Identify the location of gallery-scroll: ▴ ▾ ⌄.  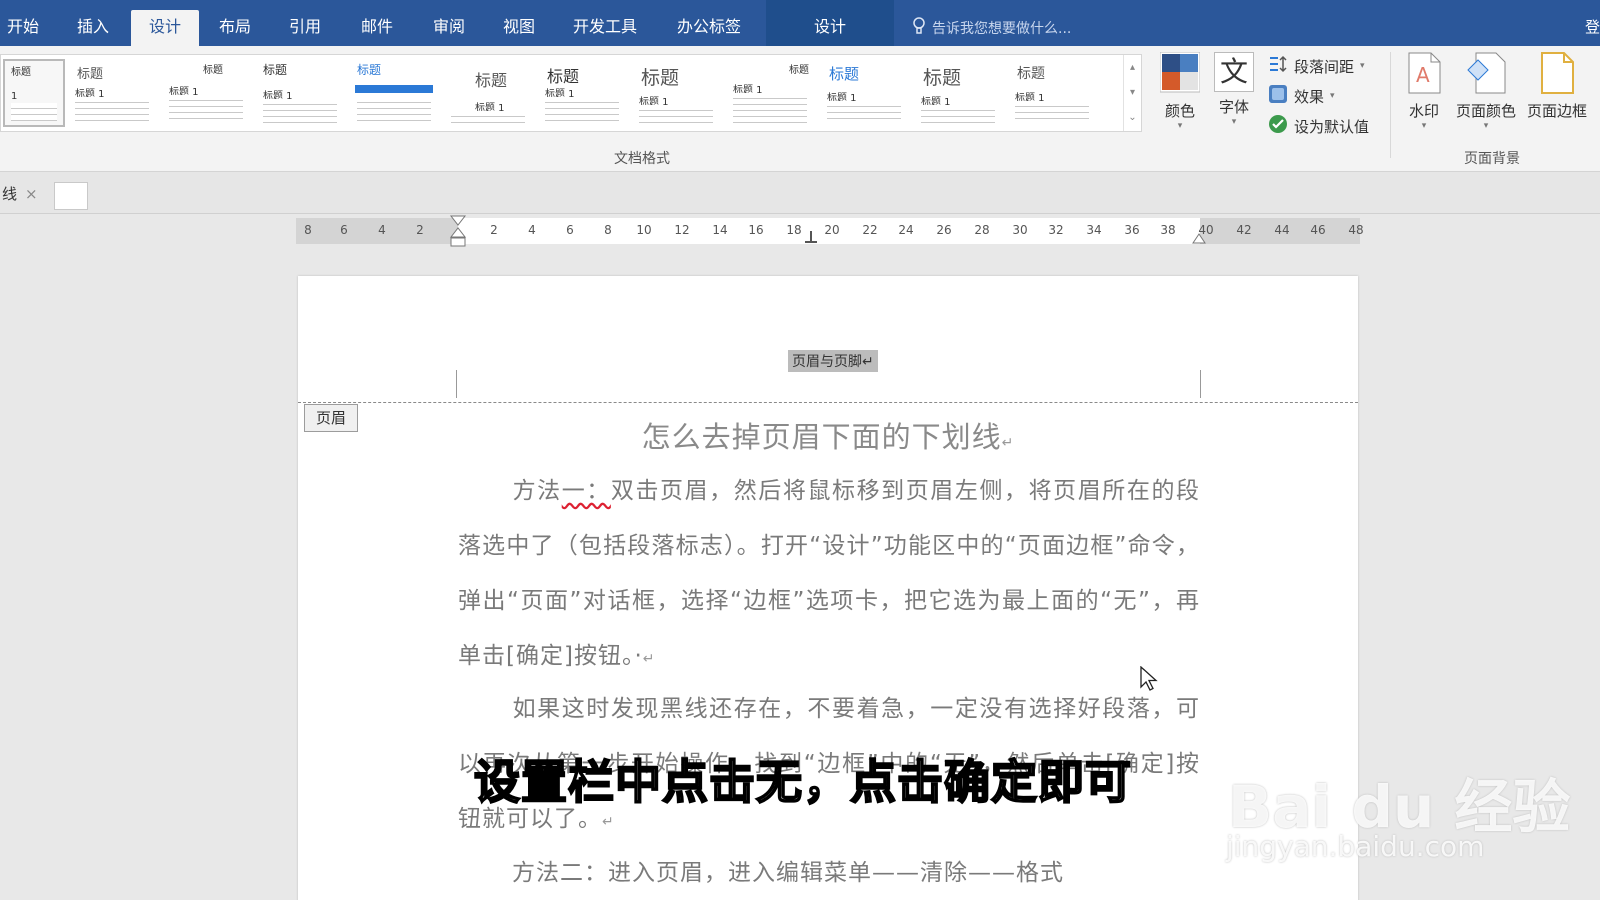
(1132, 93).